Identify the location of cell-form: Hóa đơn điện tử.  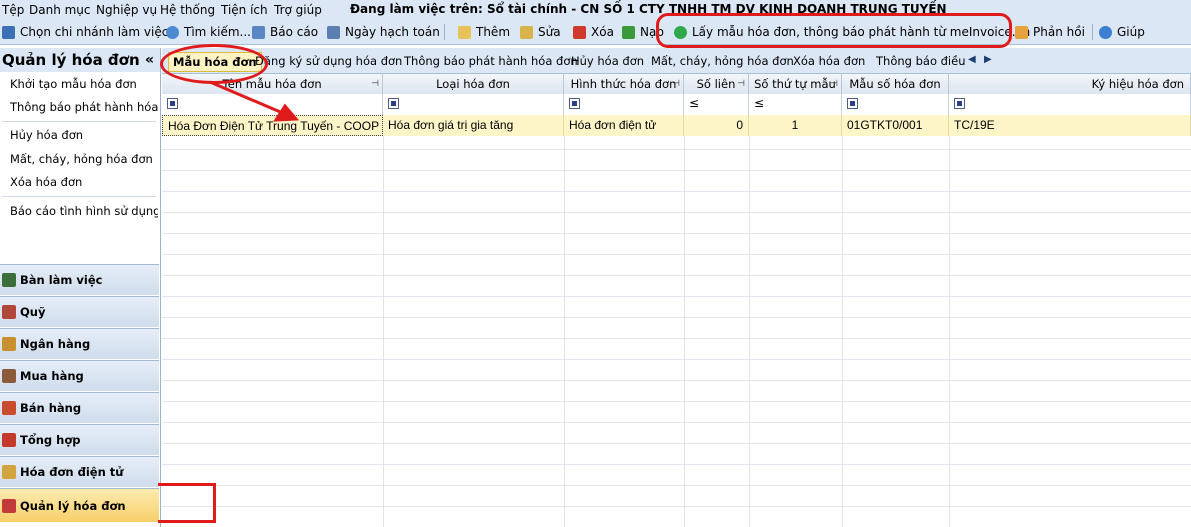
(624, 125).